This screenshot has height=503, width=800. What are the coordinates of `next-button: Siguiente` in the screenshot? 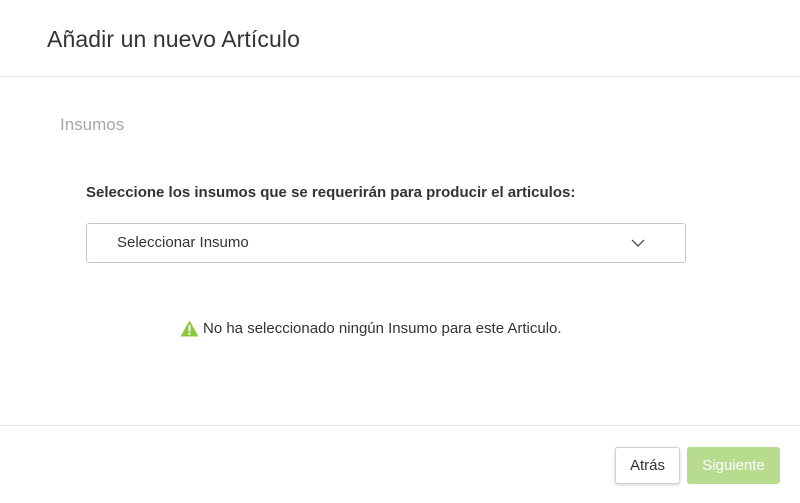 It's located at (733, 465).